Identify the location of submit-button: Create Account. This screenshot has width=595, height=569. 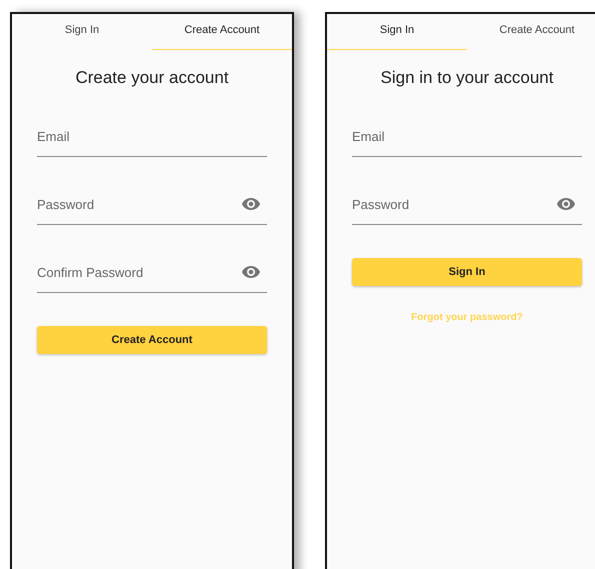
(152, 340).